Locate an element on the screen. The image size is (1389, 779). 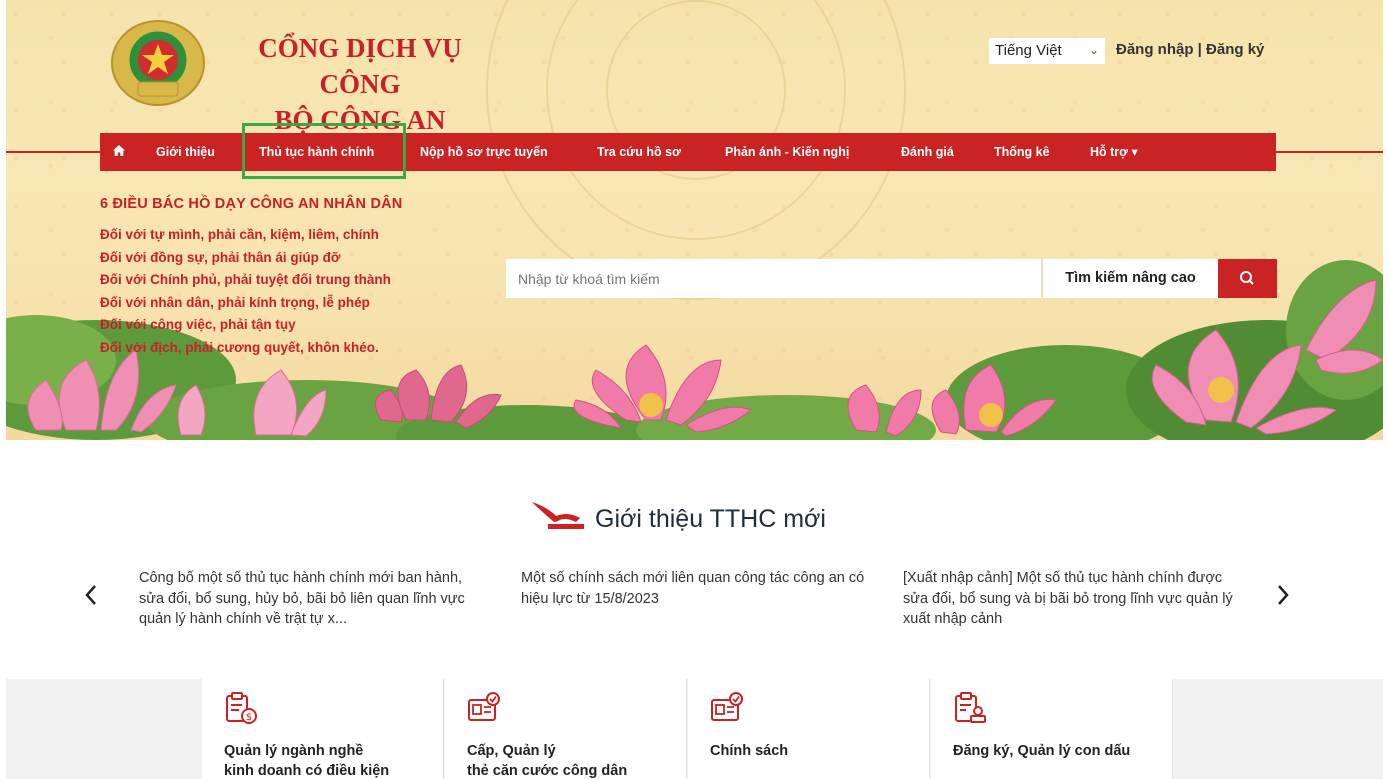
language-value: Tiếng Việt is located at coordinates (1028, 50).